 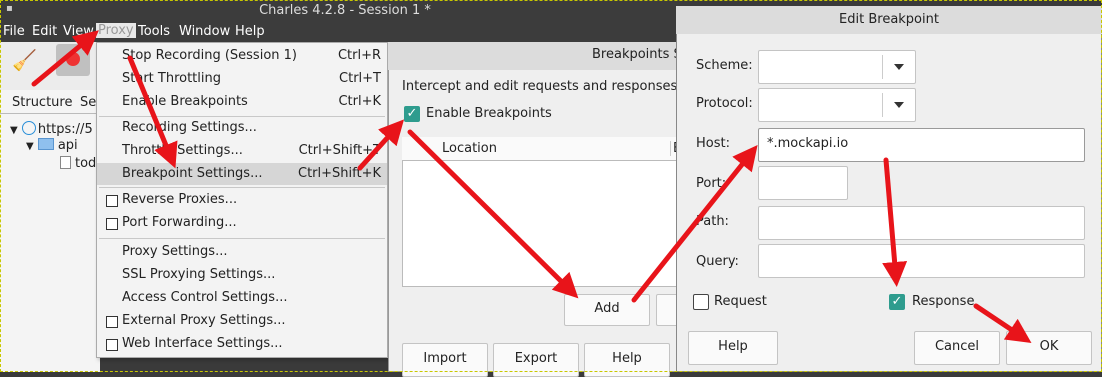 What do you see at coordinates (1002, 323) in the screenshot?
I see `arrow-to-ok-button` at bounding box center [1002, 323].